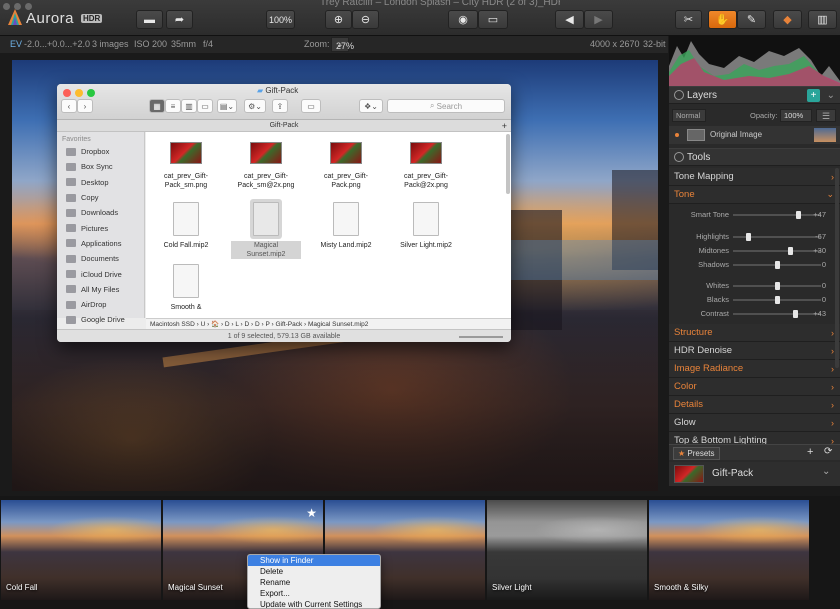 This screenshot has width=840, height=609. What do you see at coordinates (67, 93) in the screenshot?
I see `finder-close-button` at bounding box center [67, 93].